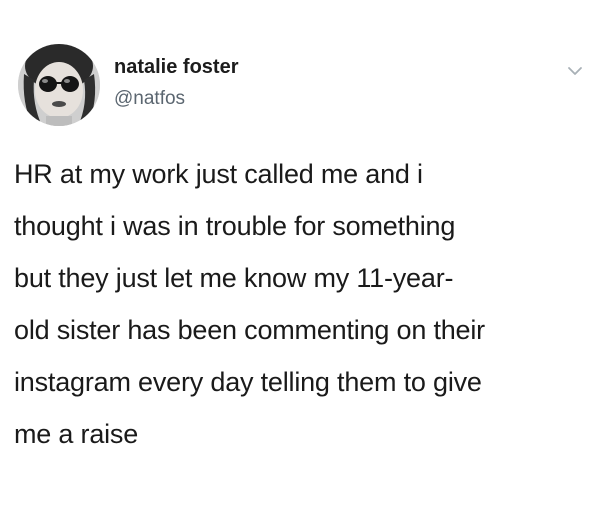  What do you see at coordinates (575, 71) in the screenshot?
I see `chevron-down-icon` at bounding box center [575, 71].